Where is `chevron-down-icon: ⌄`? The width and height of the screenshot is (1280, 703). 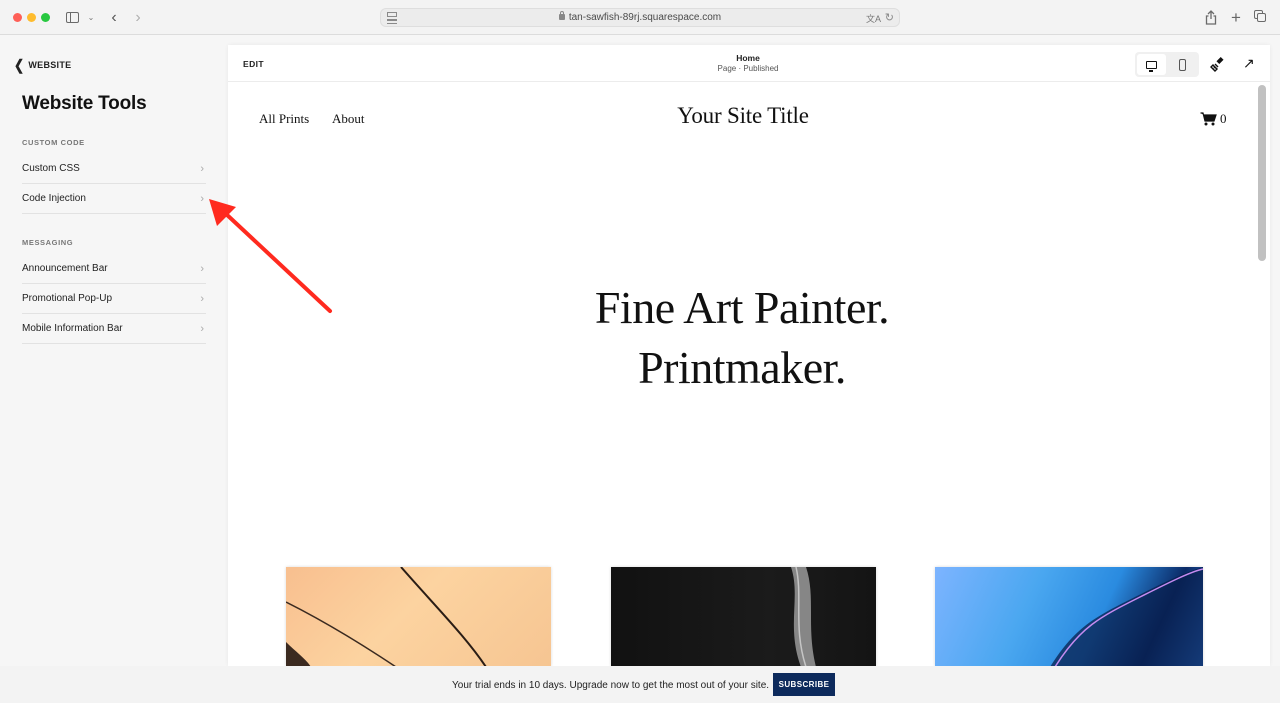 chevron-down-icon: ⌄ is located at coordinates (91, 17).